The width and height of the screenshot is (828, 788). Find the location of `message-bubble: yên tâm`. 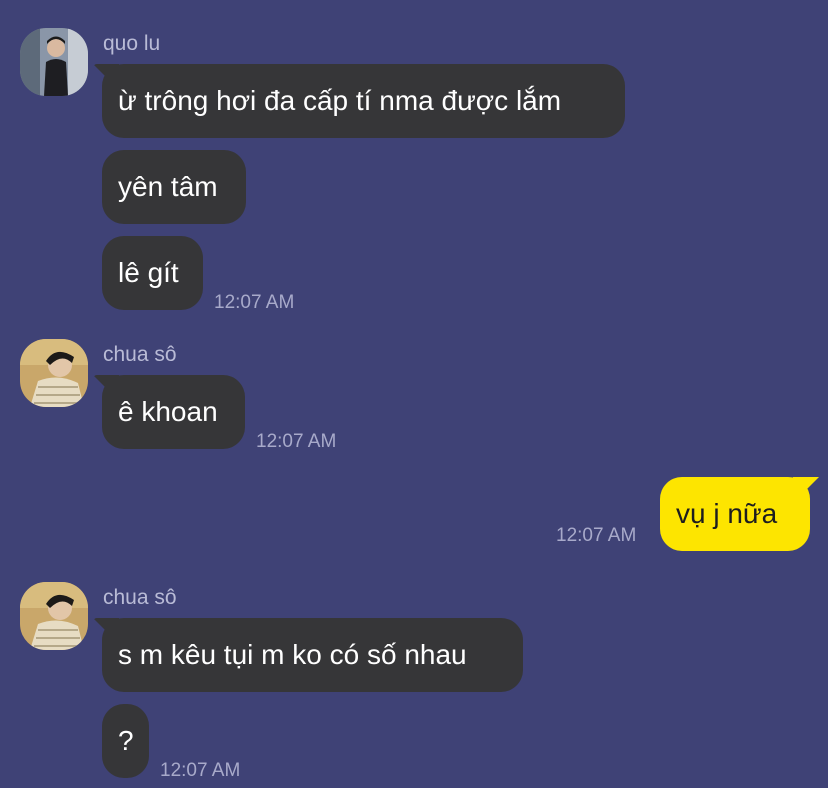

message-bubble: yên tâm is located at coordinates (174, 187).